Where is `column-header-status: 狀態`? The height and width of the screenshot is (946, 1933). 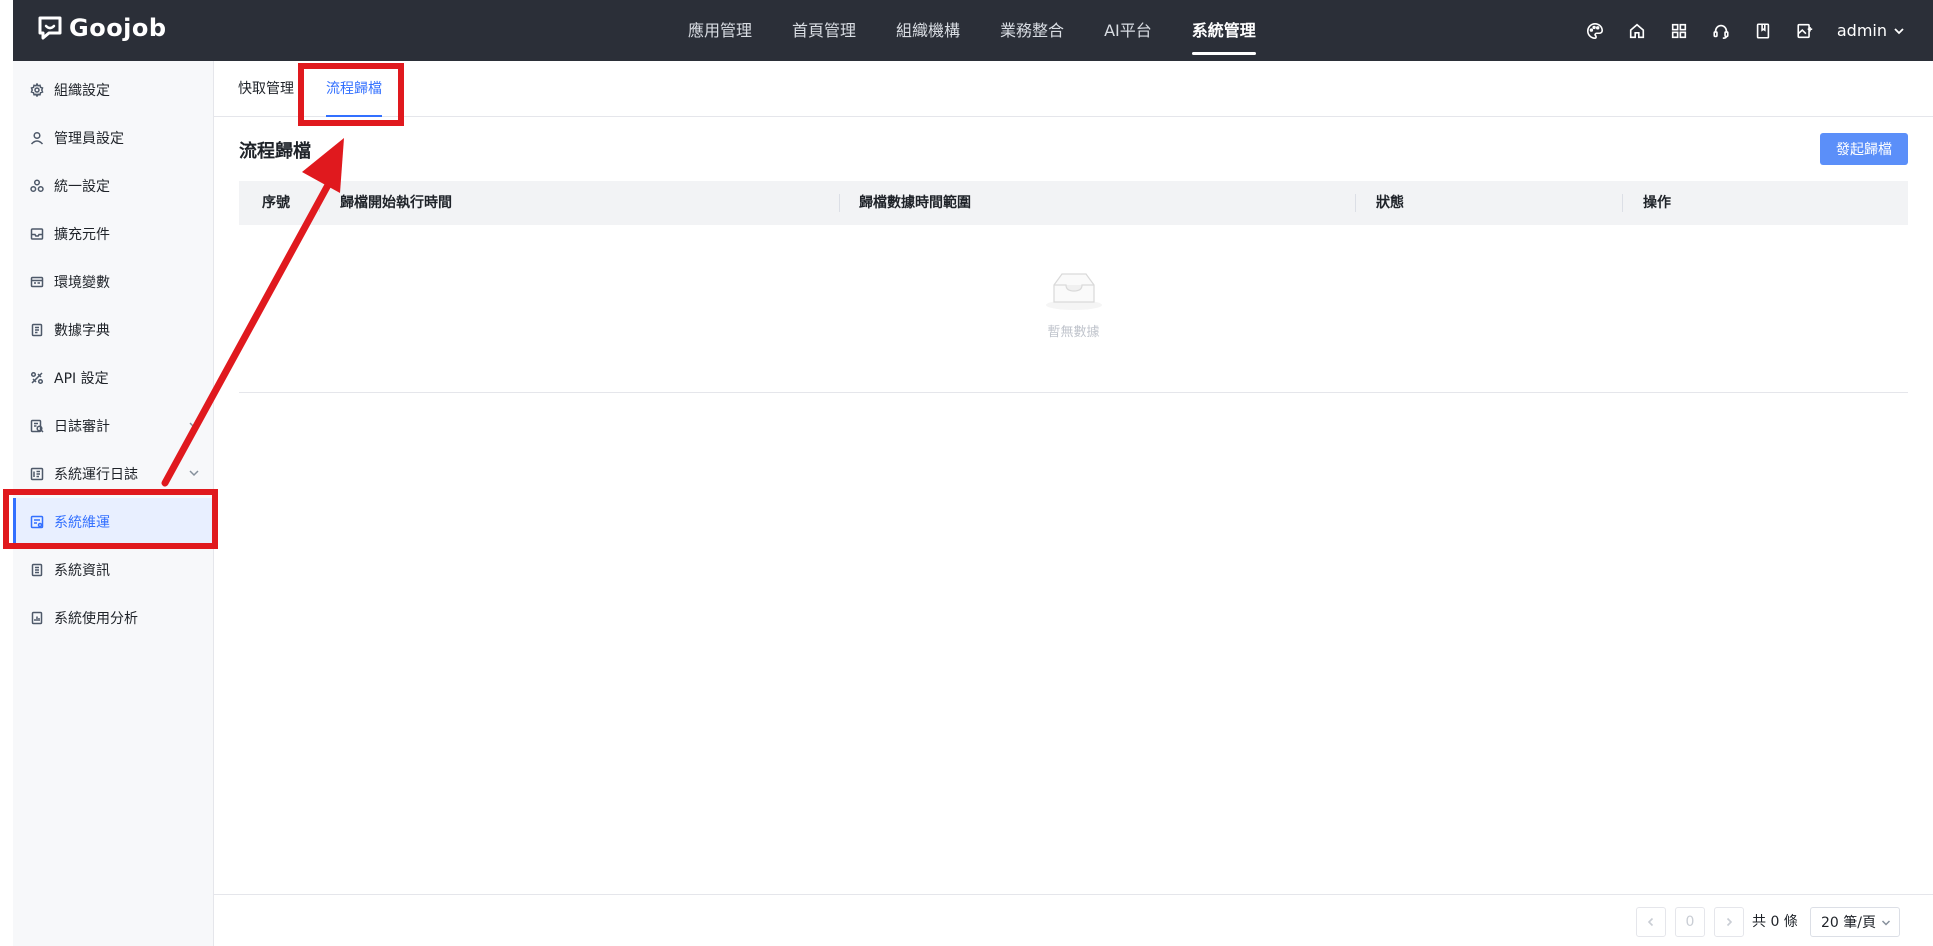 column-header-status: 狀態 is located at coordinates (1390, 203).